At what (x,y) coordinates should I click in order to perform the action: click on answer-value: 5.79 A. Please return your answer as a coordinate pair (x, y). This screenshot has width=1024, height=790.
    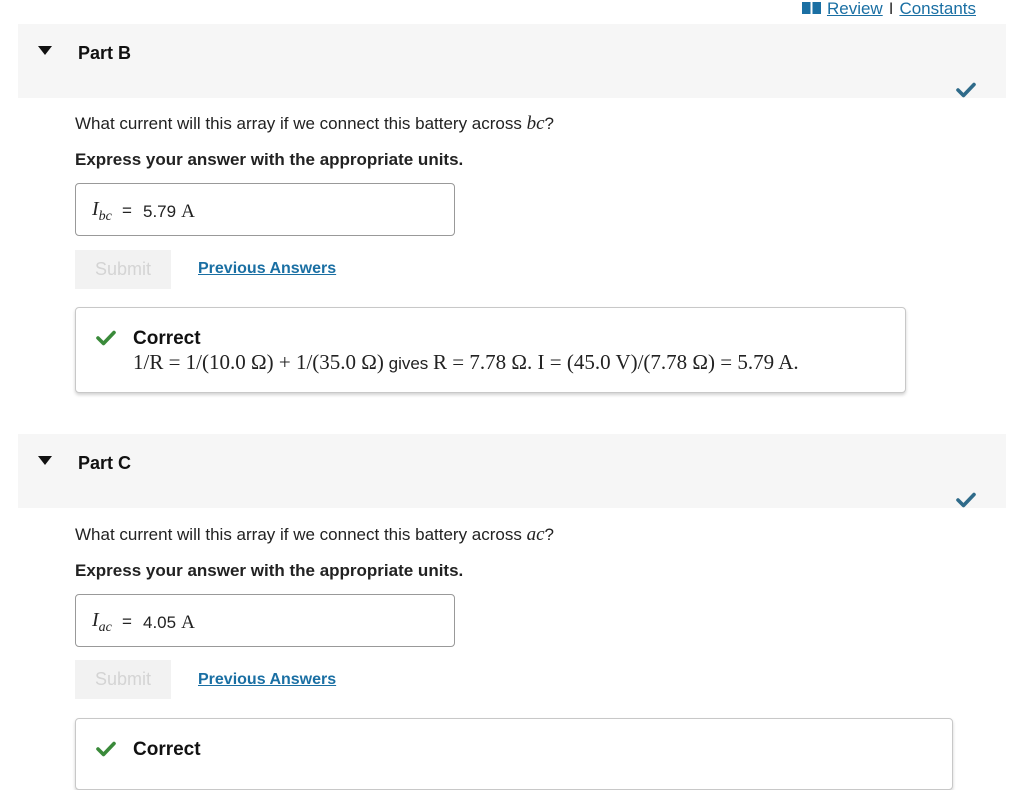
    Looking at the image, I should click on (169, 212).